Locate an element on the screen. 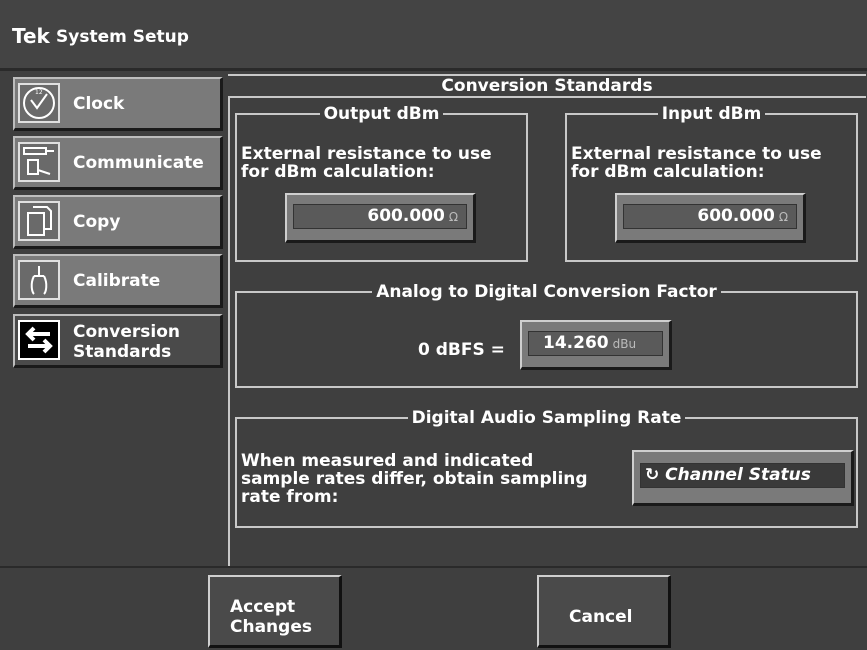  nav-calibrate-label: Calibrate is located at coordinates (117, 281).